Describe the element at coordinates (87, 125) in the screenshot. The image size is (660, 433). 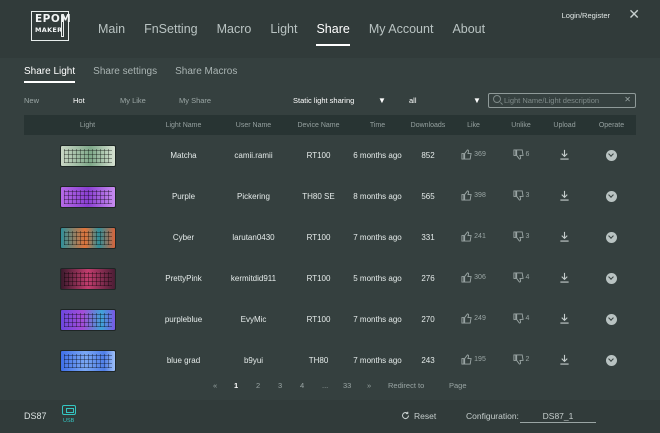
I see `col-light: Light` at that location.